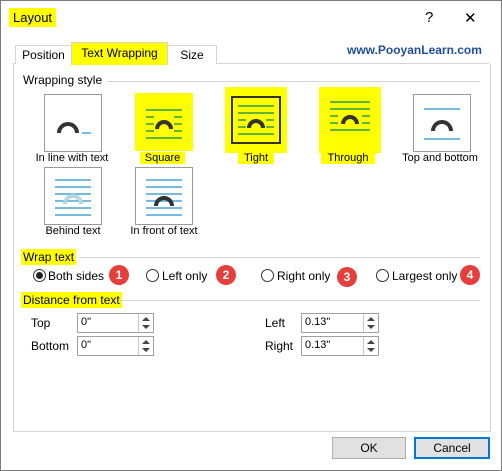 The width and height of the screenshot is (502, 471). Describe the element at coordinates (115, 346) in the screenshot. I see `bottom-spinner: 0"` at that location.